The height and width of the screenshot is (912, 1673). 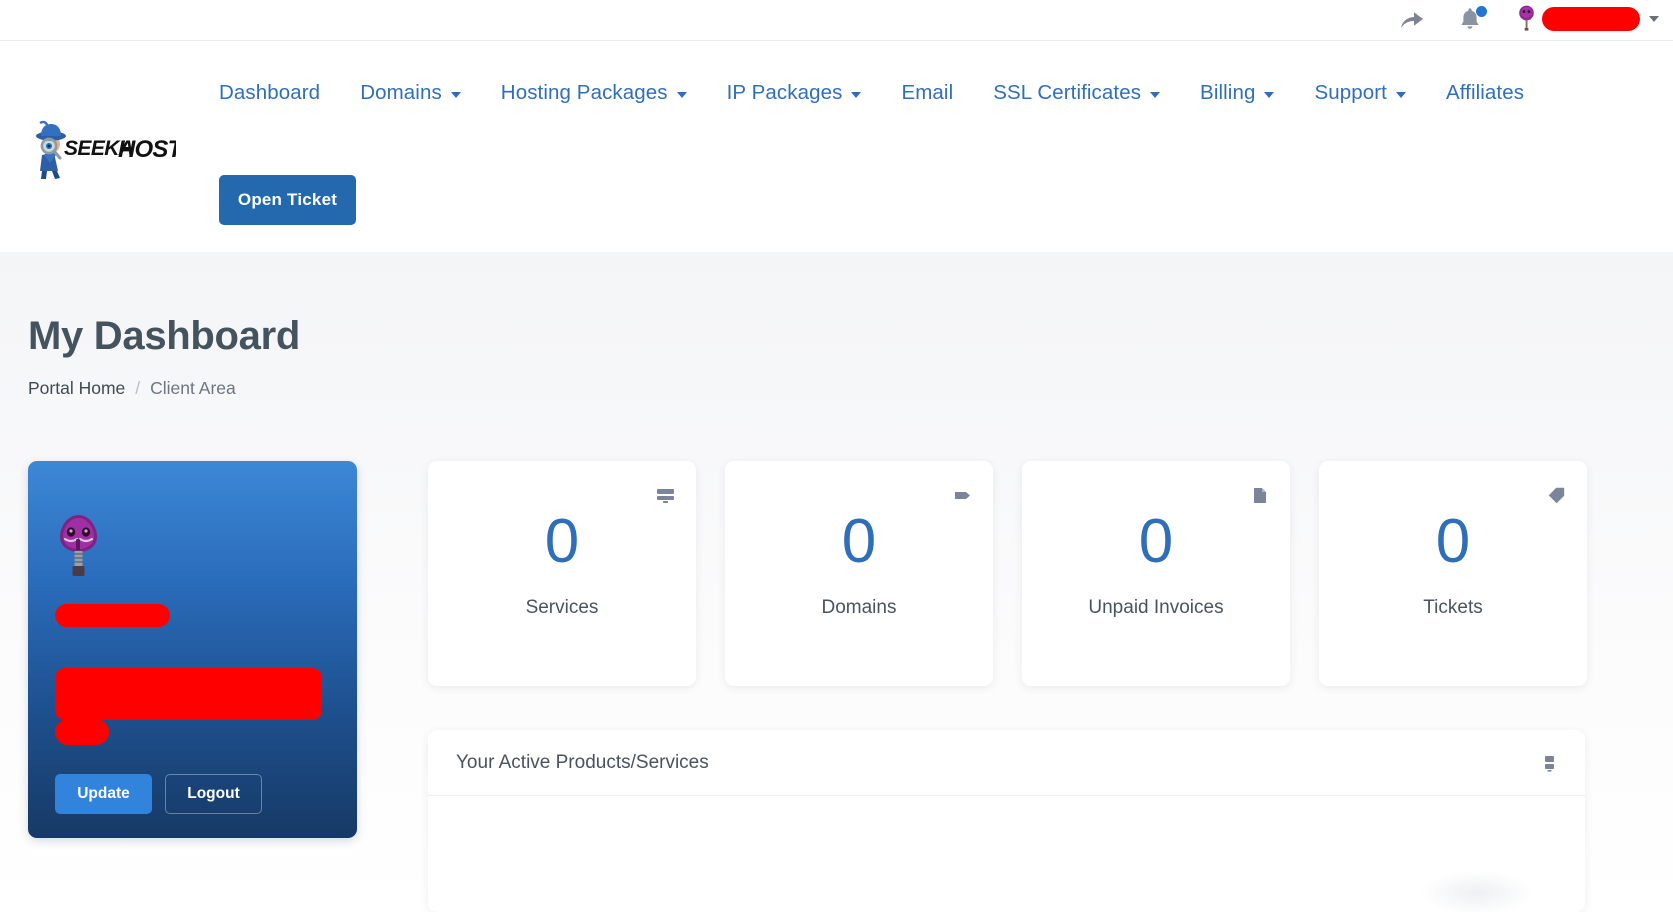 I want to click on logout-button: Logout, so click(x=213, y=794).